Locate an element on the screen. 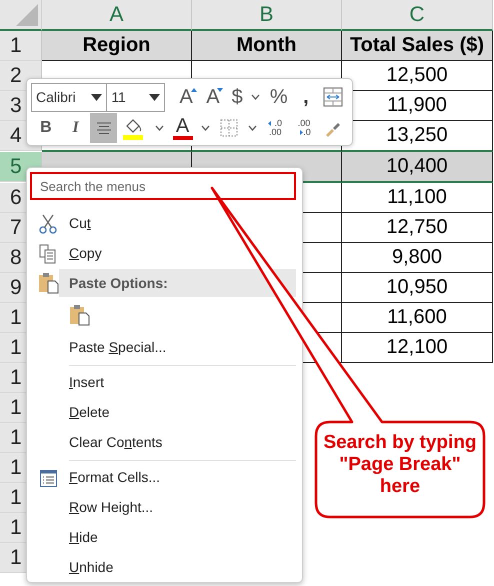 This screenshot has height=586, width=494. column-header: A is located at coordinates (117, 15).